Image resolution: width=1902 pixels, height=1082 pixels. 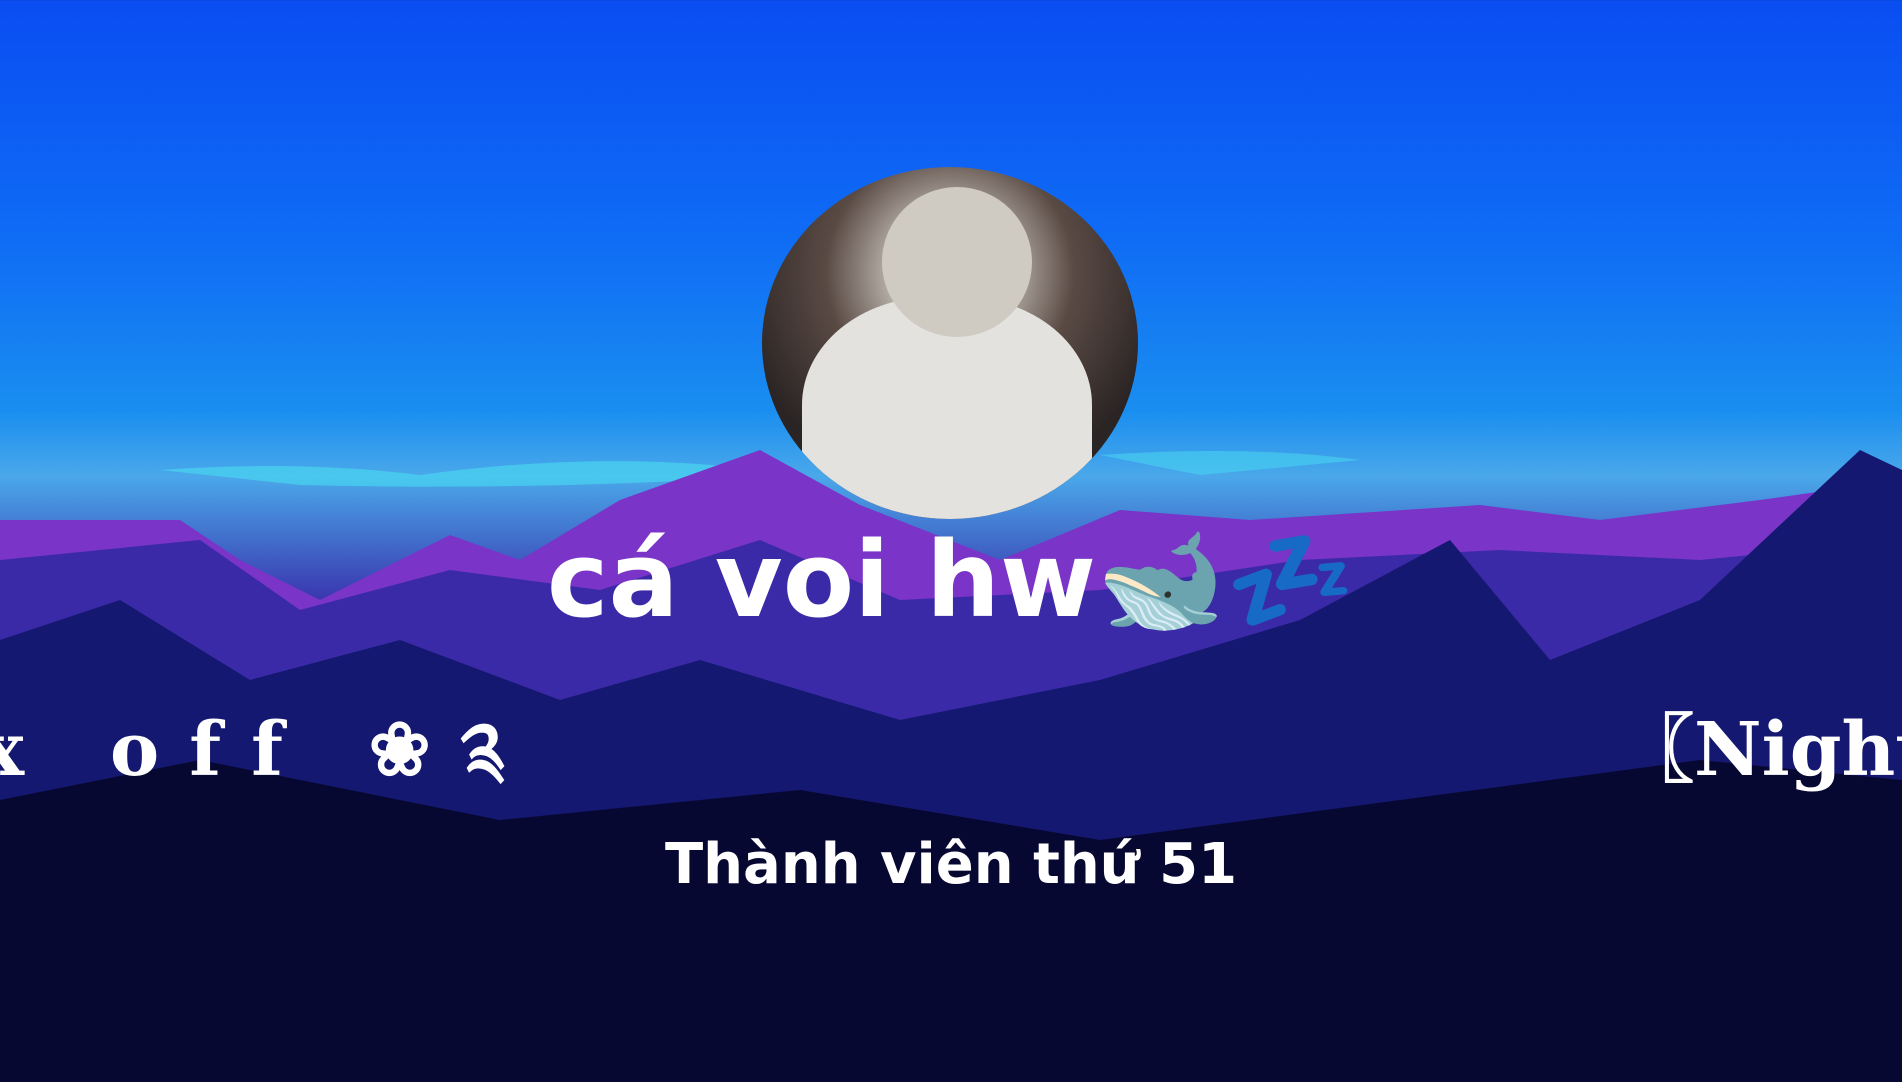 What do you see at coordinates (268, 750) in the screenshot?
I see `marquee-text-left: x off ❀༉` at bounding box center [268, 750].